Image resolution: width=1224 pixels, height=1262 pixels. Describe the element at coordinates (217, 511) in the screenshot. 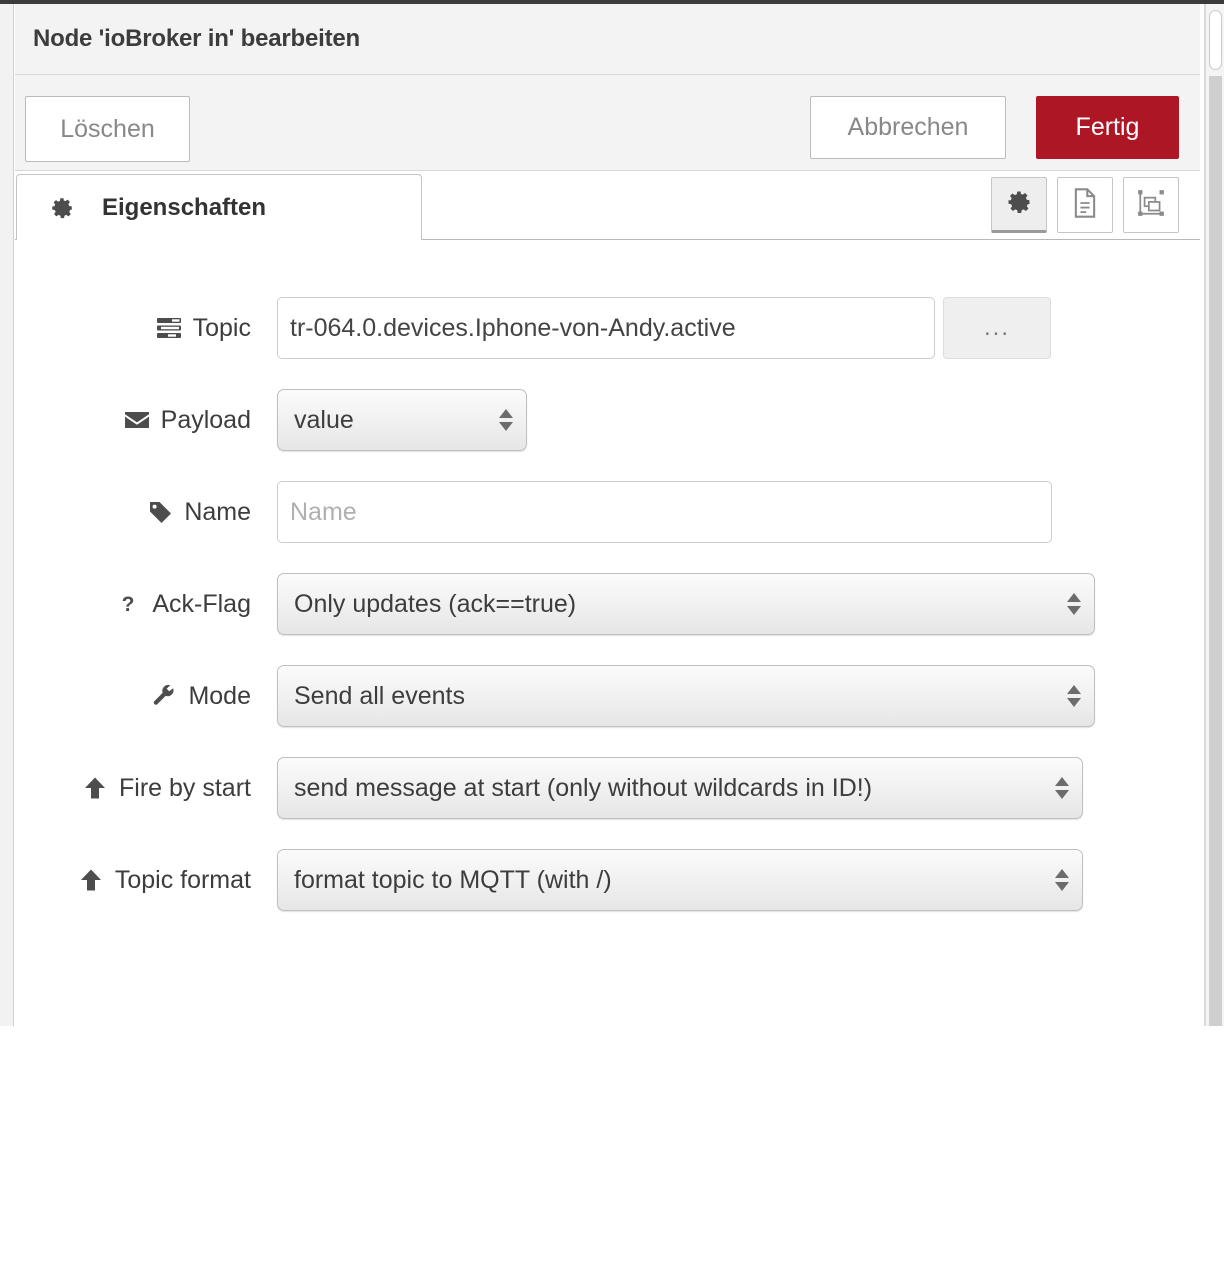

I see `name-label-text: Name` at that location.